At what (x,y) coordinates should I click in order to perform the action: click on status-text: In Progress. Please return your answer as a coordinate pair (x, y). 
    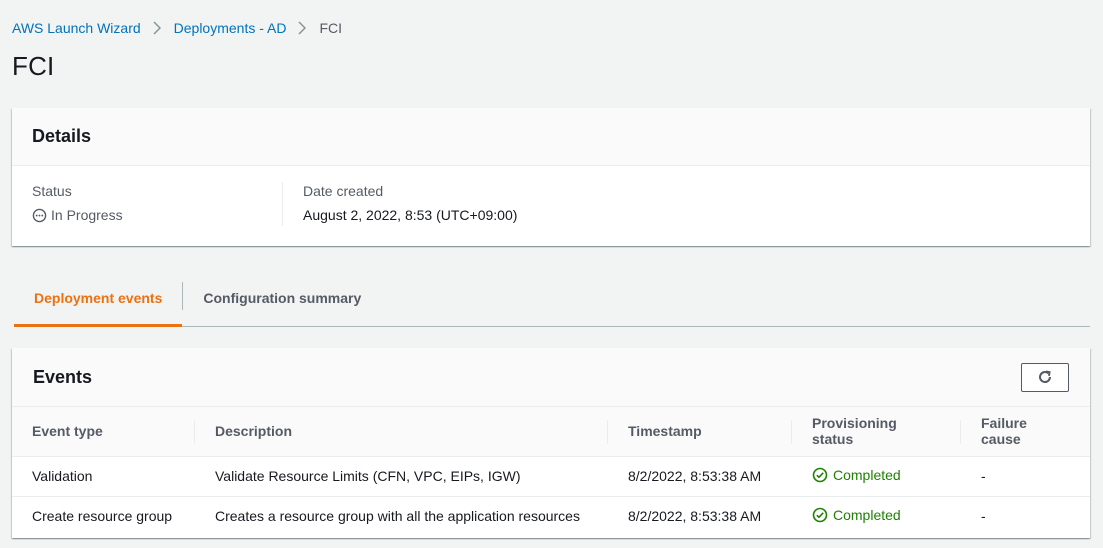
    Looking at the image, I should click on (87, 215).